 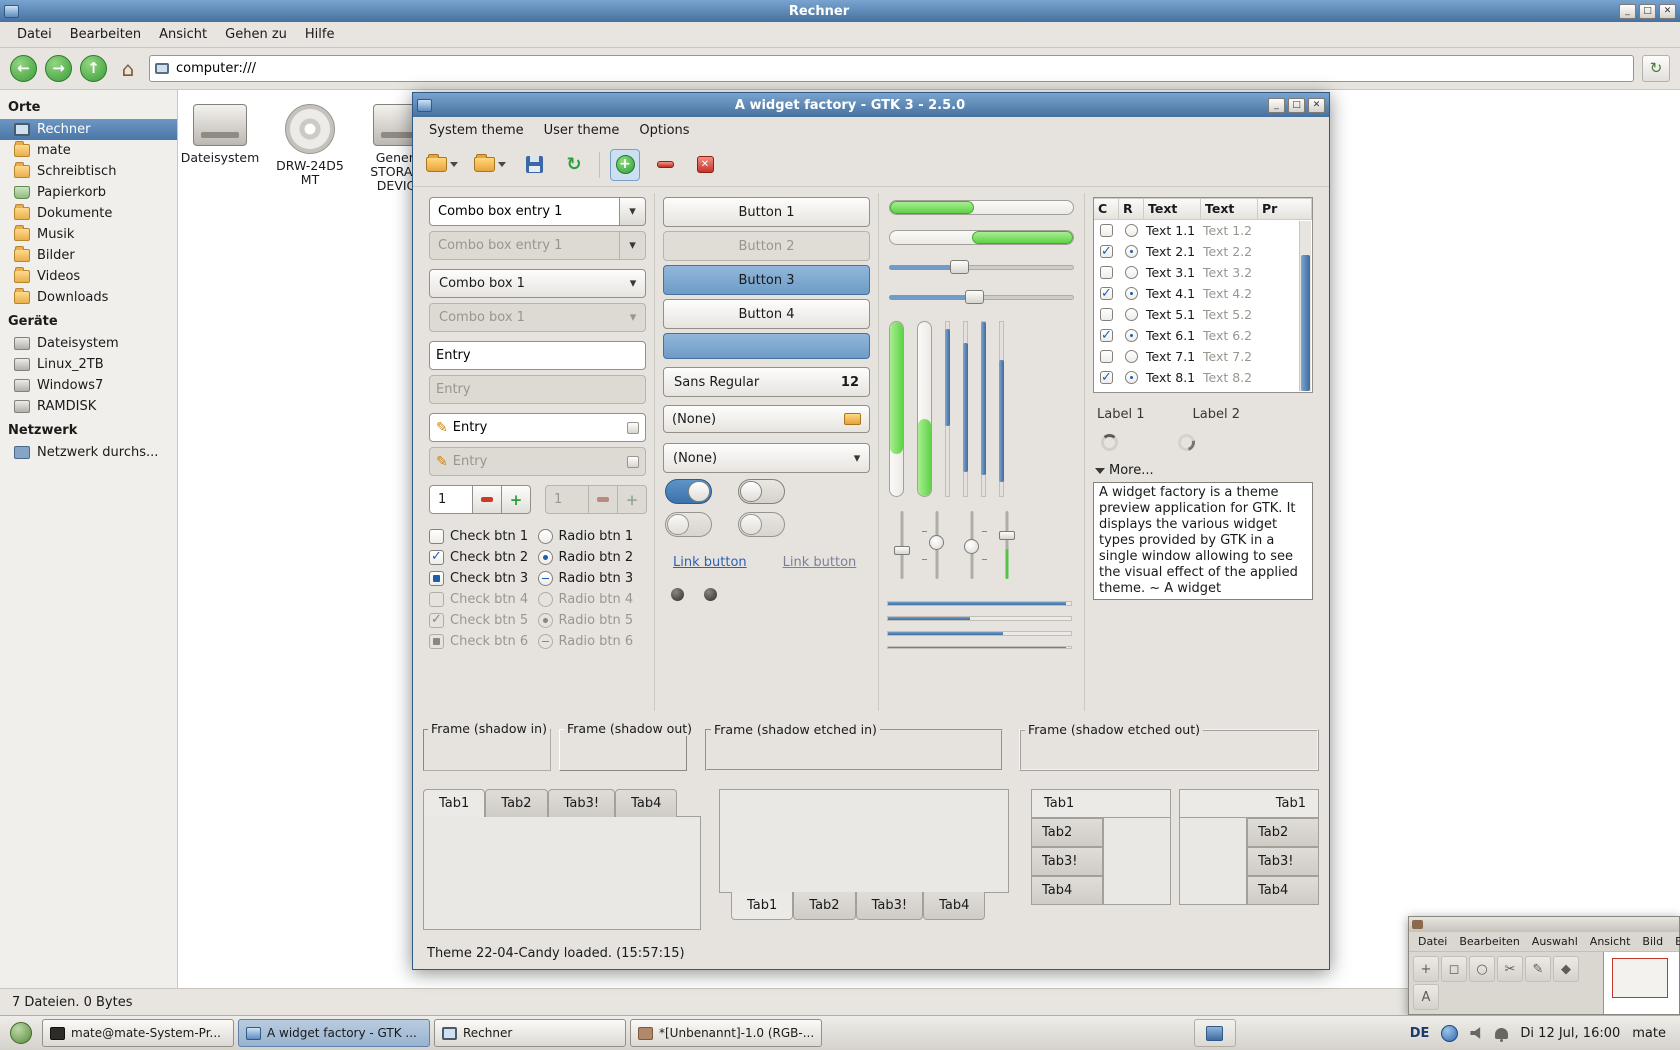 What do you see at coordinates (710, 562) in the screenshot?
I see `link-button: Link button` at bounding box center [710, 562].